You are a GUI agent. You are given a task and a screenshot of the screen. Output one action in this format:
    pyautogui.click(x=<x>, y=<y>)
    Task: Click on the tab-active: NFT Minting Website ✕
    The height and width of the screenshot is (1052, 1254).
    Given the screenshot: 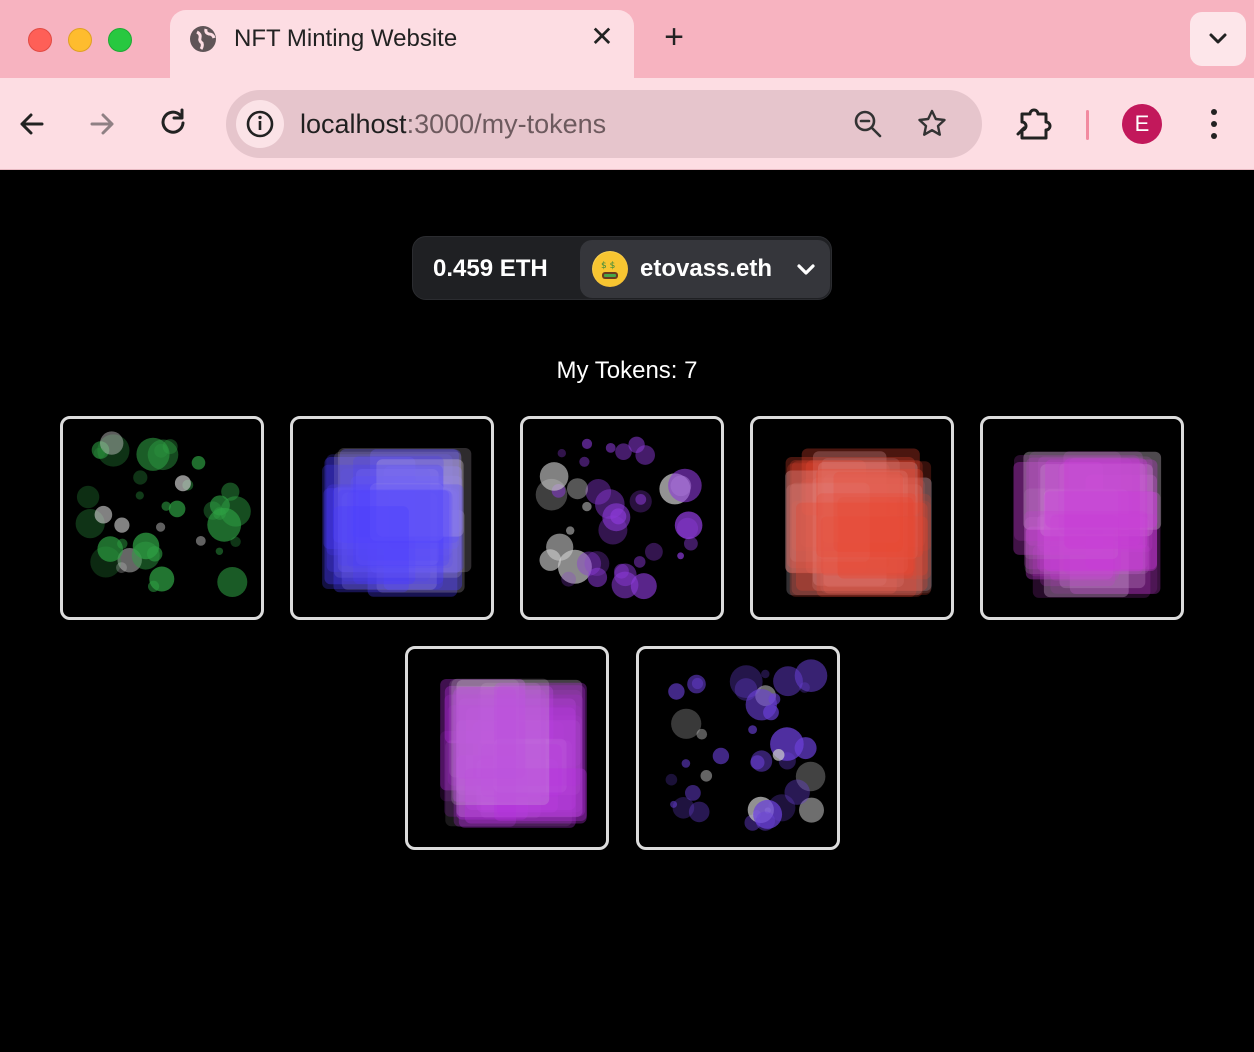 What is the action you would take?
    pyautogui.click(x=402, y=44)
    